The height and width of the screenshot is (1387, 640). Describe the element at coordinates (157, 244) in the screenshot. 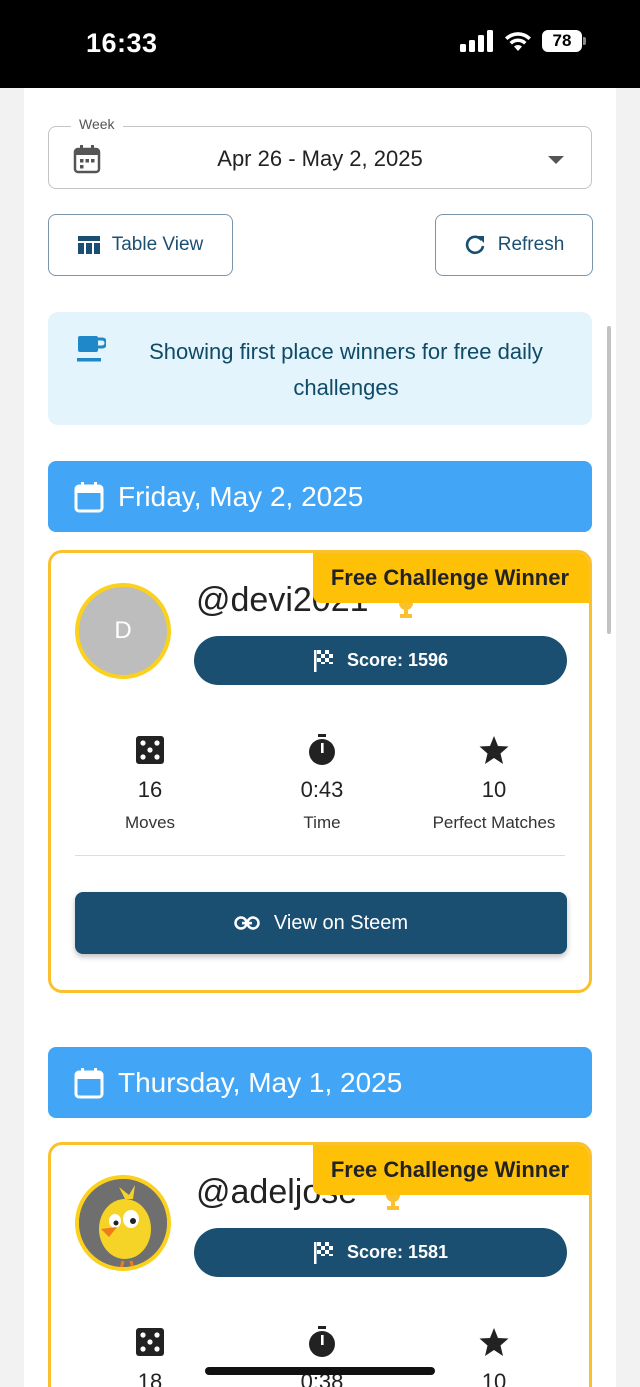

I see `table-view-label: Table View` at that location.